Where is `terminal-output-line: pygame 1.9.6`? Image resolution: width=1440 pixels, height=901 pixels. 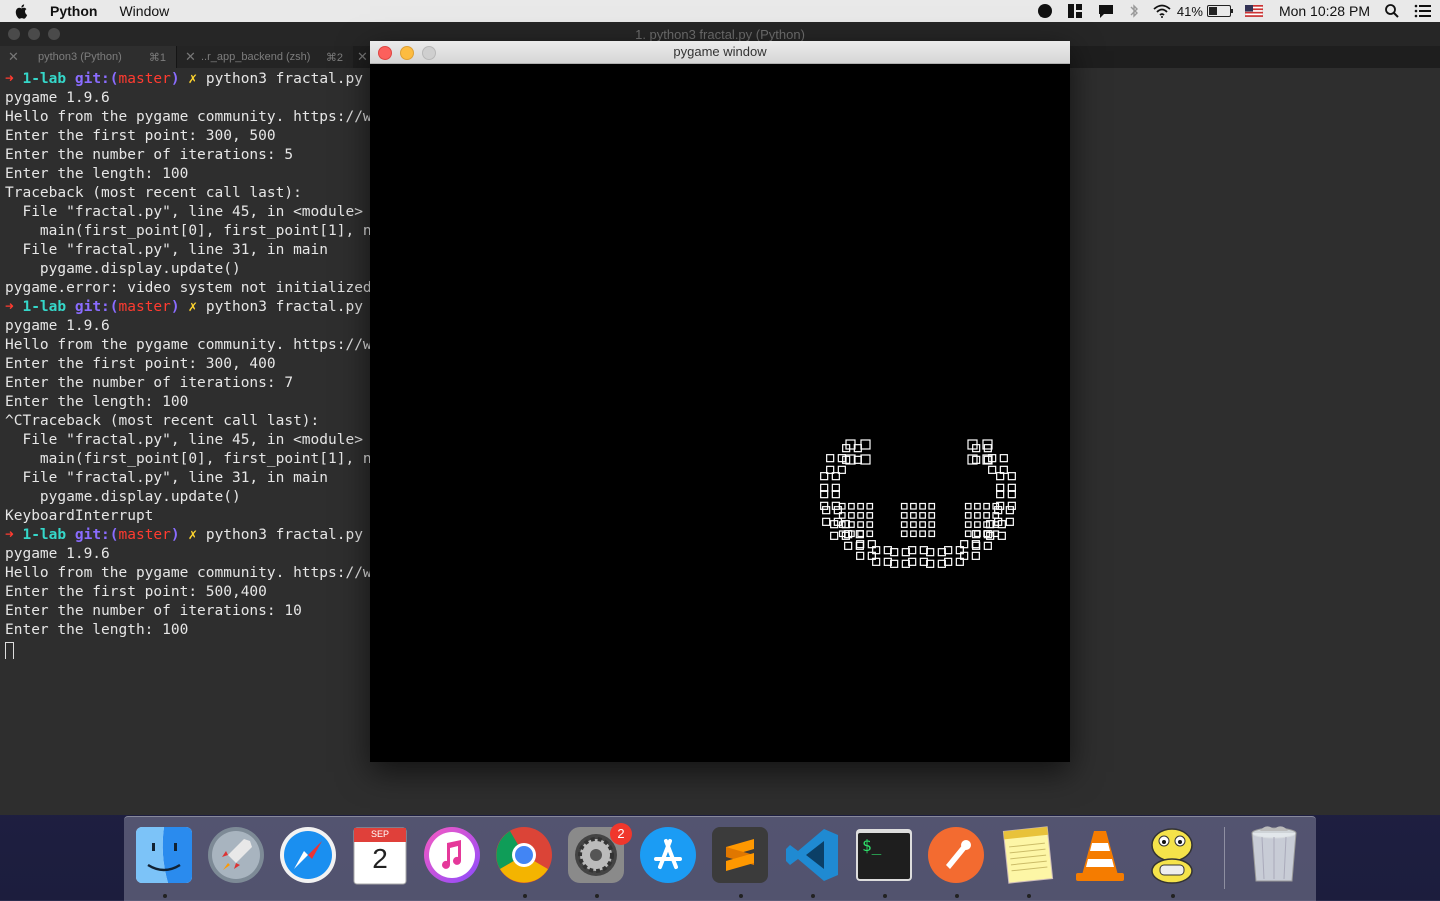 terminal-output-line: pygame 1.9.6 is located at coordinates (57, 554).